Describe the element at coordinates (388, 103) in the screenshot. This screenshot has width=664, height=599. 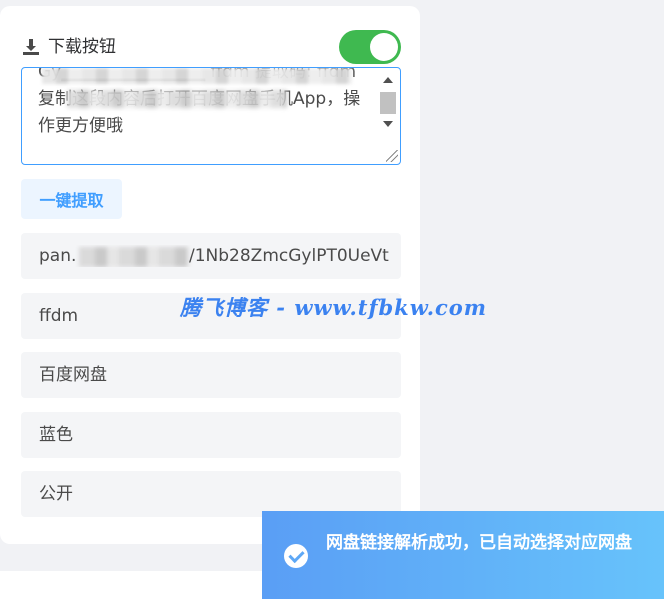
I see `scrollbar-thumb` at that location.